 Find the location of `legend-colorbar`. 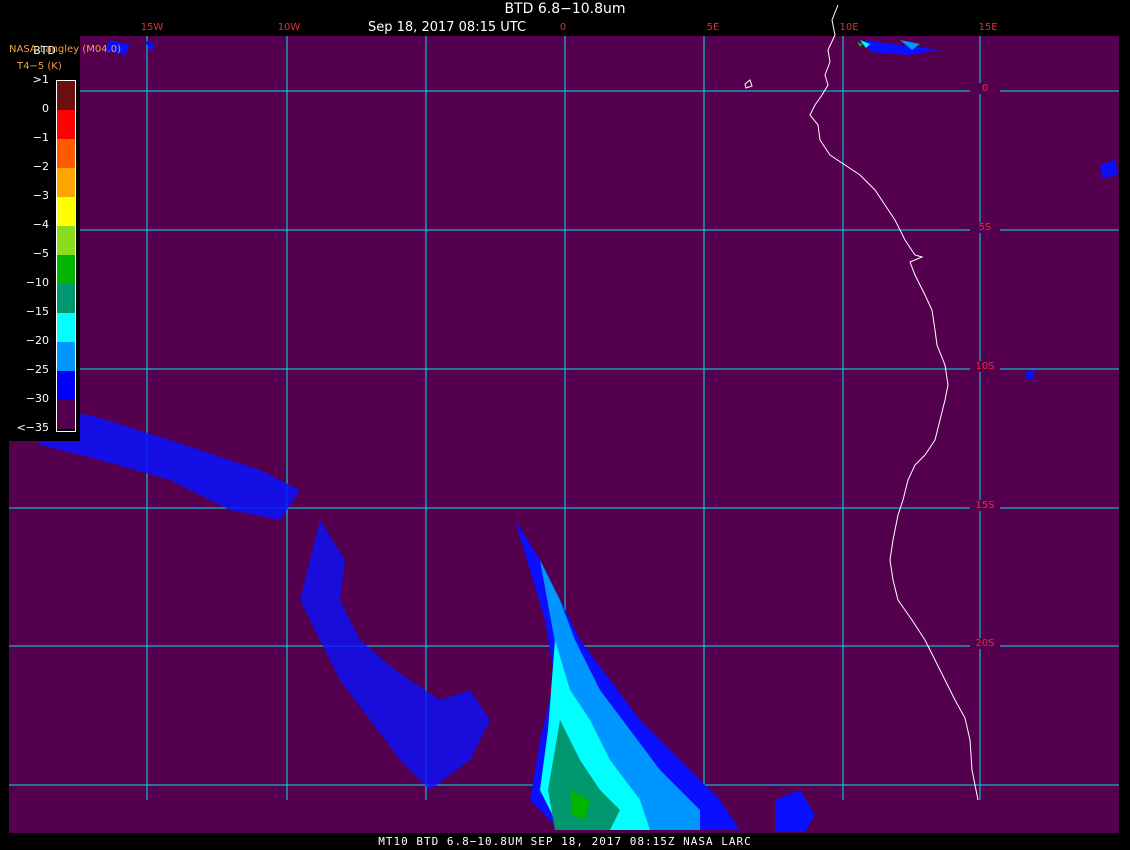

legend-colorbar is located at coordinates (66, 256).